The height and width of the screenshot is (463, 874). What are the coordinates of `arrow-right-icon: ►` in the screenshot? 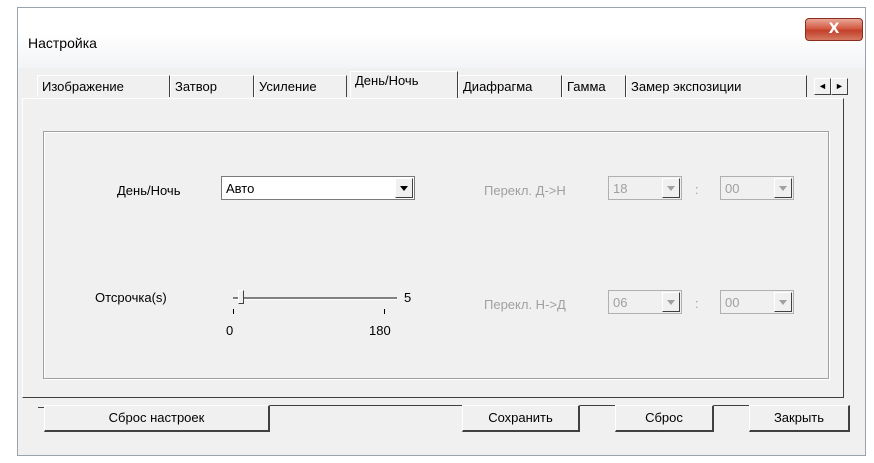 It's located at (839, 86).